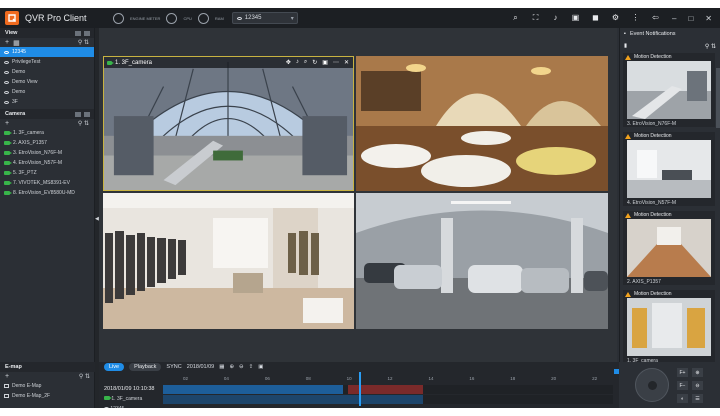 This screenshot has height=416, width=720. I want to click on zoom-out-icon: ⊖, so click(241, 367).